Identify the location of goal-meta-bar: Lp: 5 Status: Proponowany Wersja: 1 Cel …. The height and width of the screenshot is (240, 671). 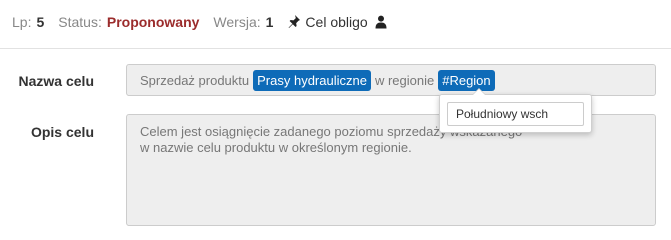
(199, 22).